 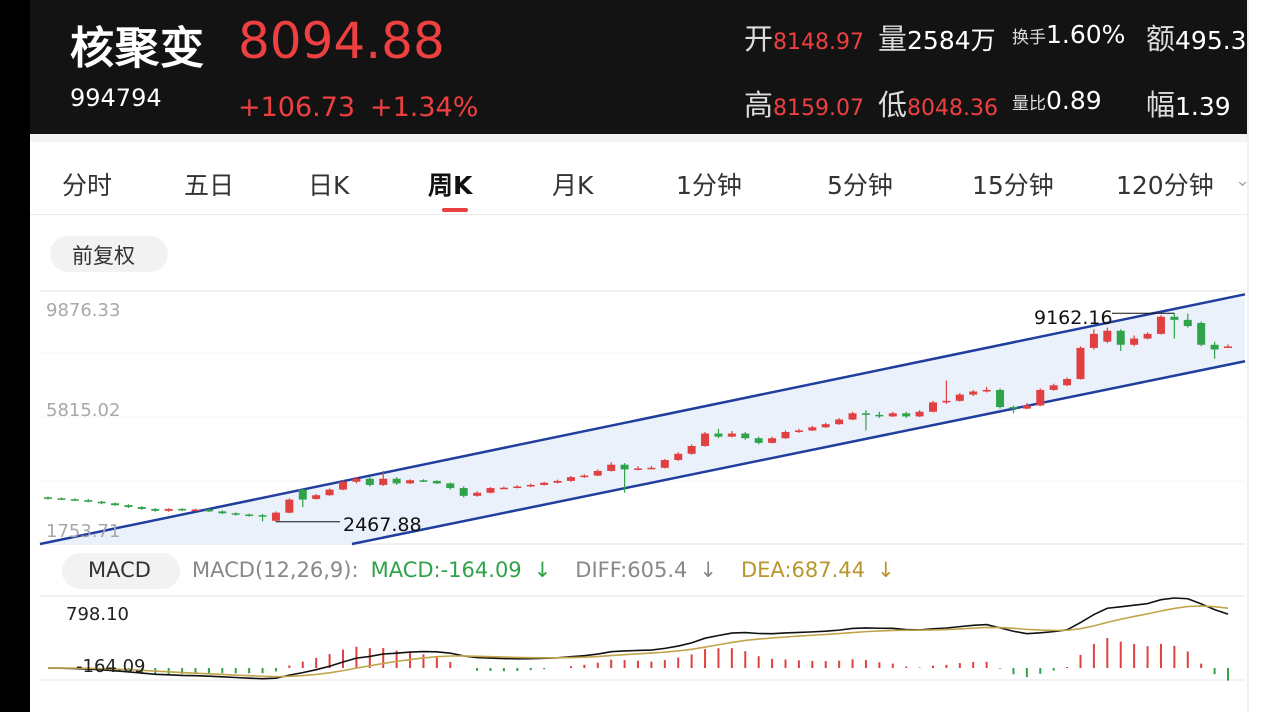 I want to click on macd-indicator-button: MACD, so click(x=121, y=571).